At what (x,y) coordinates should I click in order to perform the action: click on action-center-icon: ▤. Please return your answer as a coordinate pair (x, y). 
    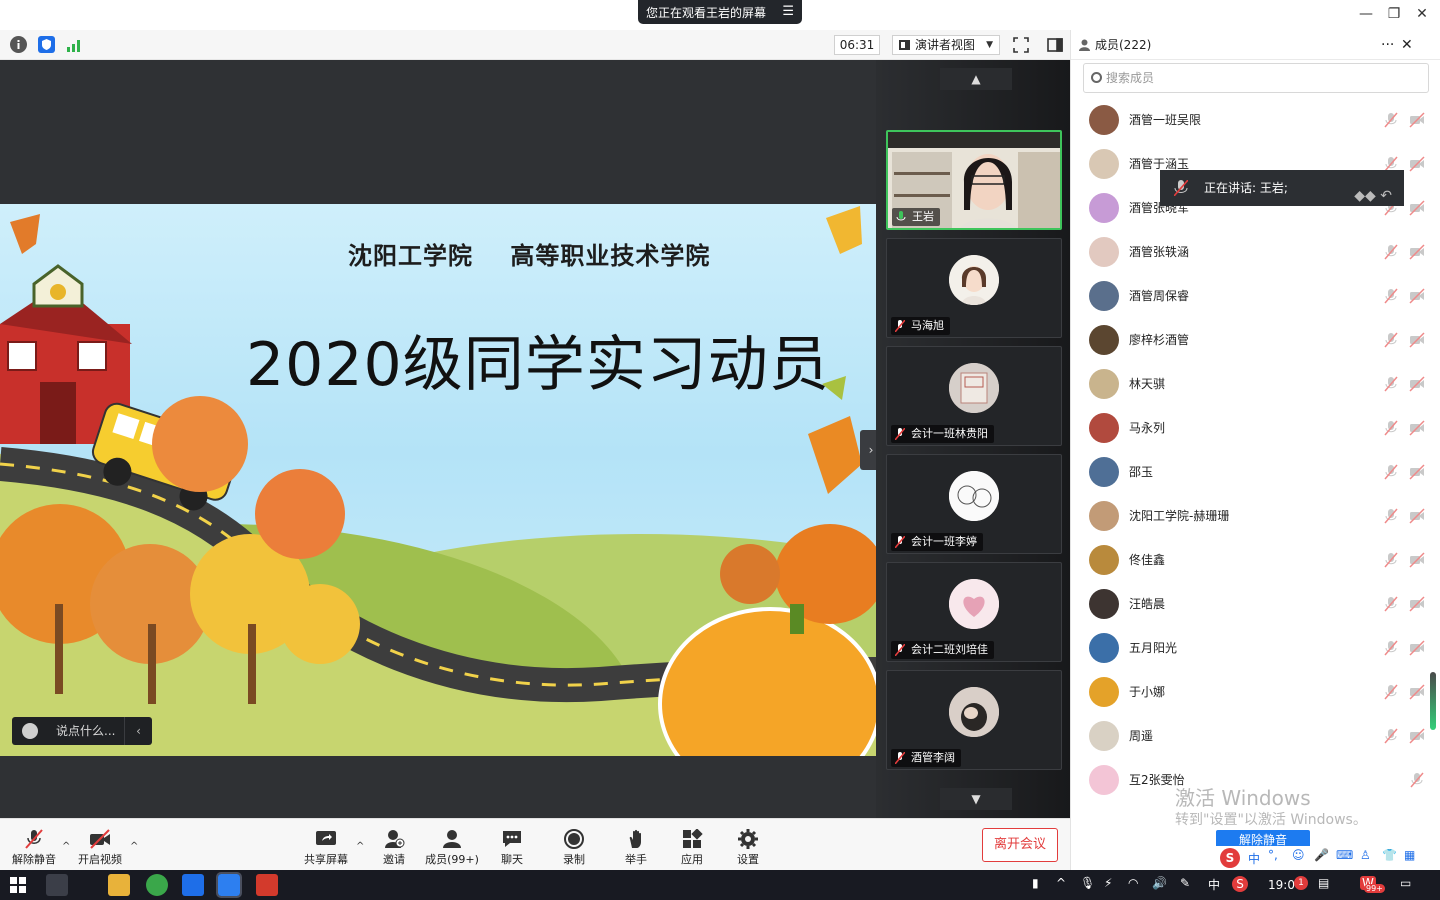
    Looking at the image, I should click on (1323, 883).